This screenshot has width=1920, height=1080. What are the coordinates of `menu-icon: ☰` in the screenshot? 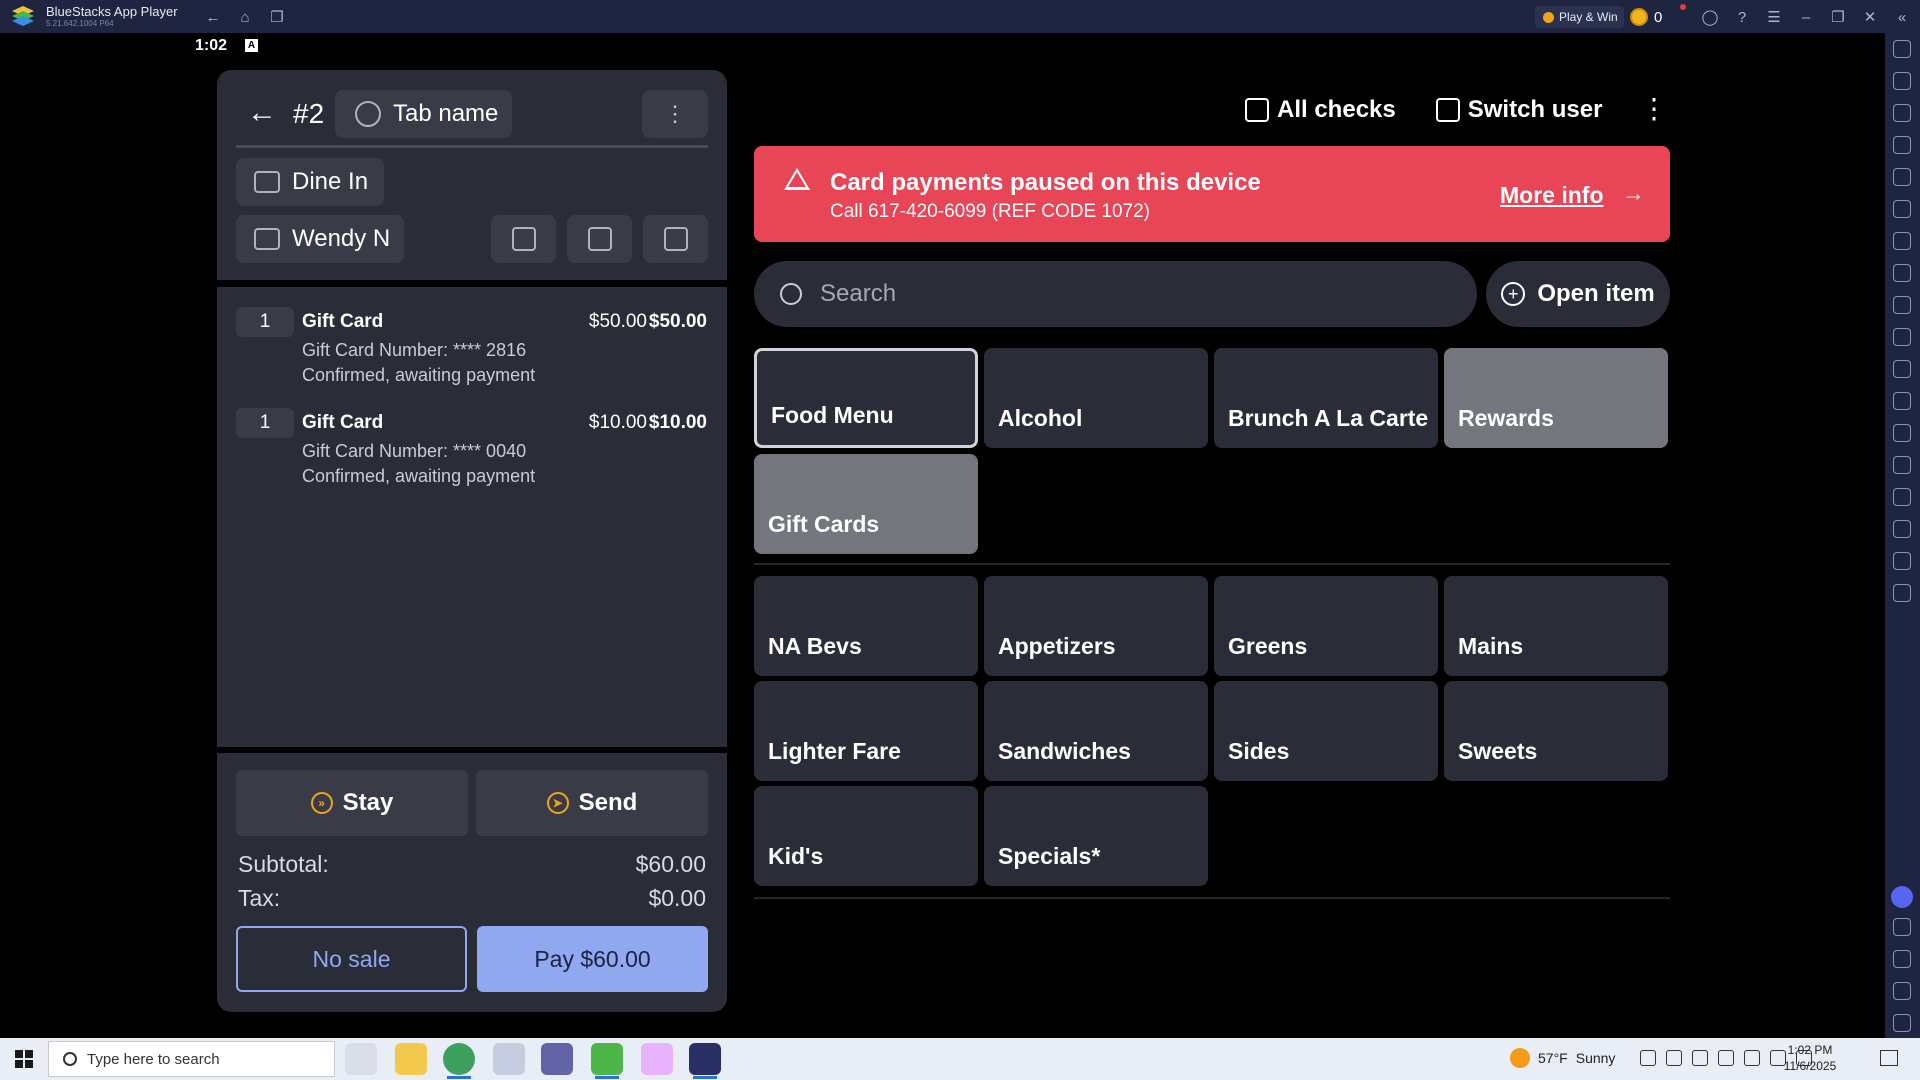 It's located at (1774, 17).